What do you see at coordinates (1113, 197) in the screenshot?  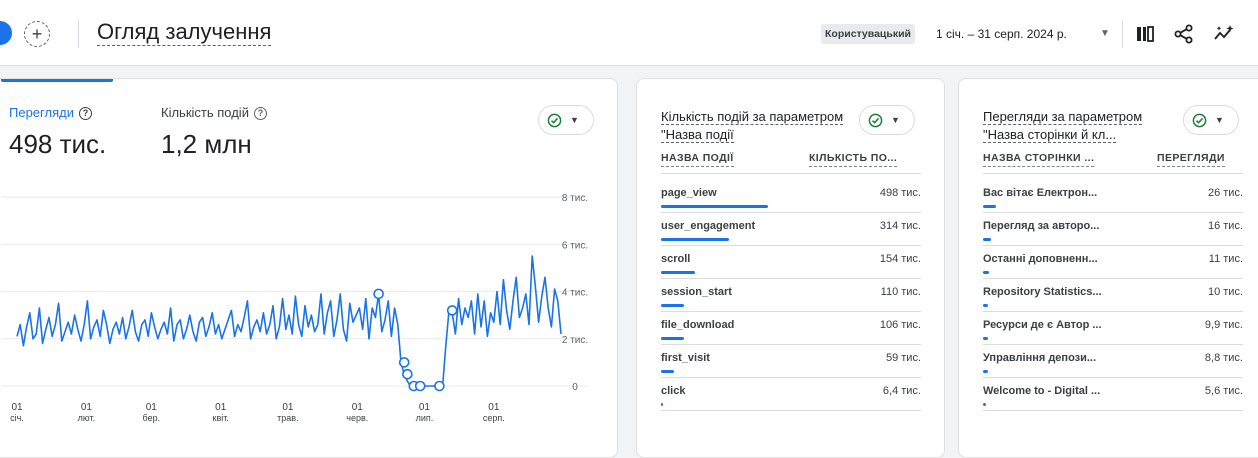 I see `table-row: Вас вітає Електрон... 26 тис.` at bounding box center [1113, 197].